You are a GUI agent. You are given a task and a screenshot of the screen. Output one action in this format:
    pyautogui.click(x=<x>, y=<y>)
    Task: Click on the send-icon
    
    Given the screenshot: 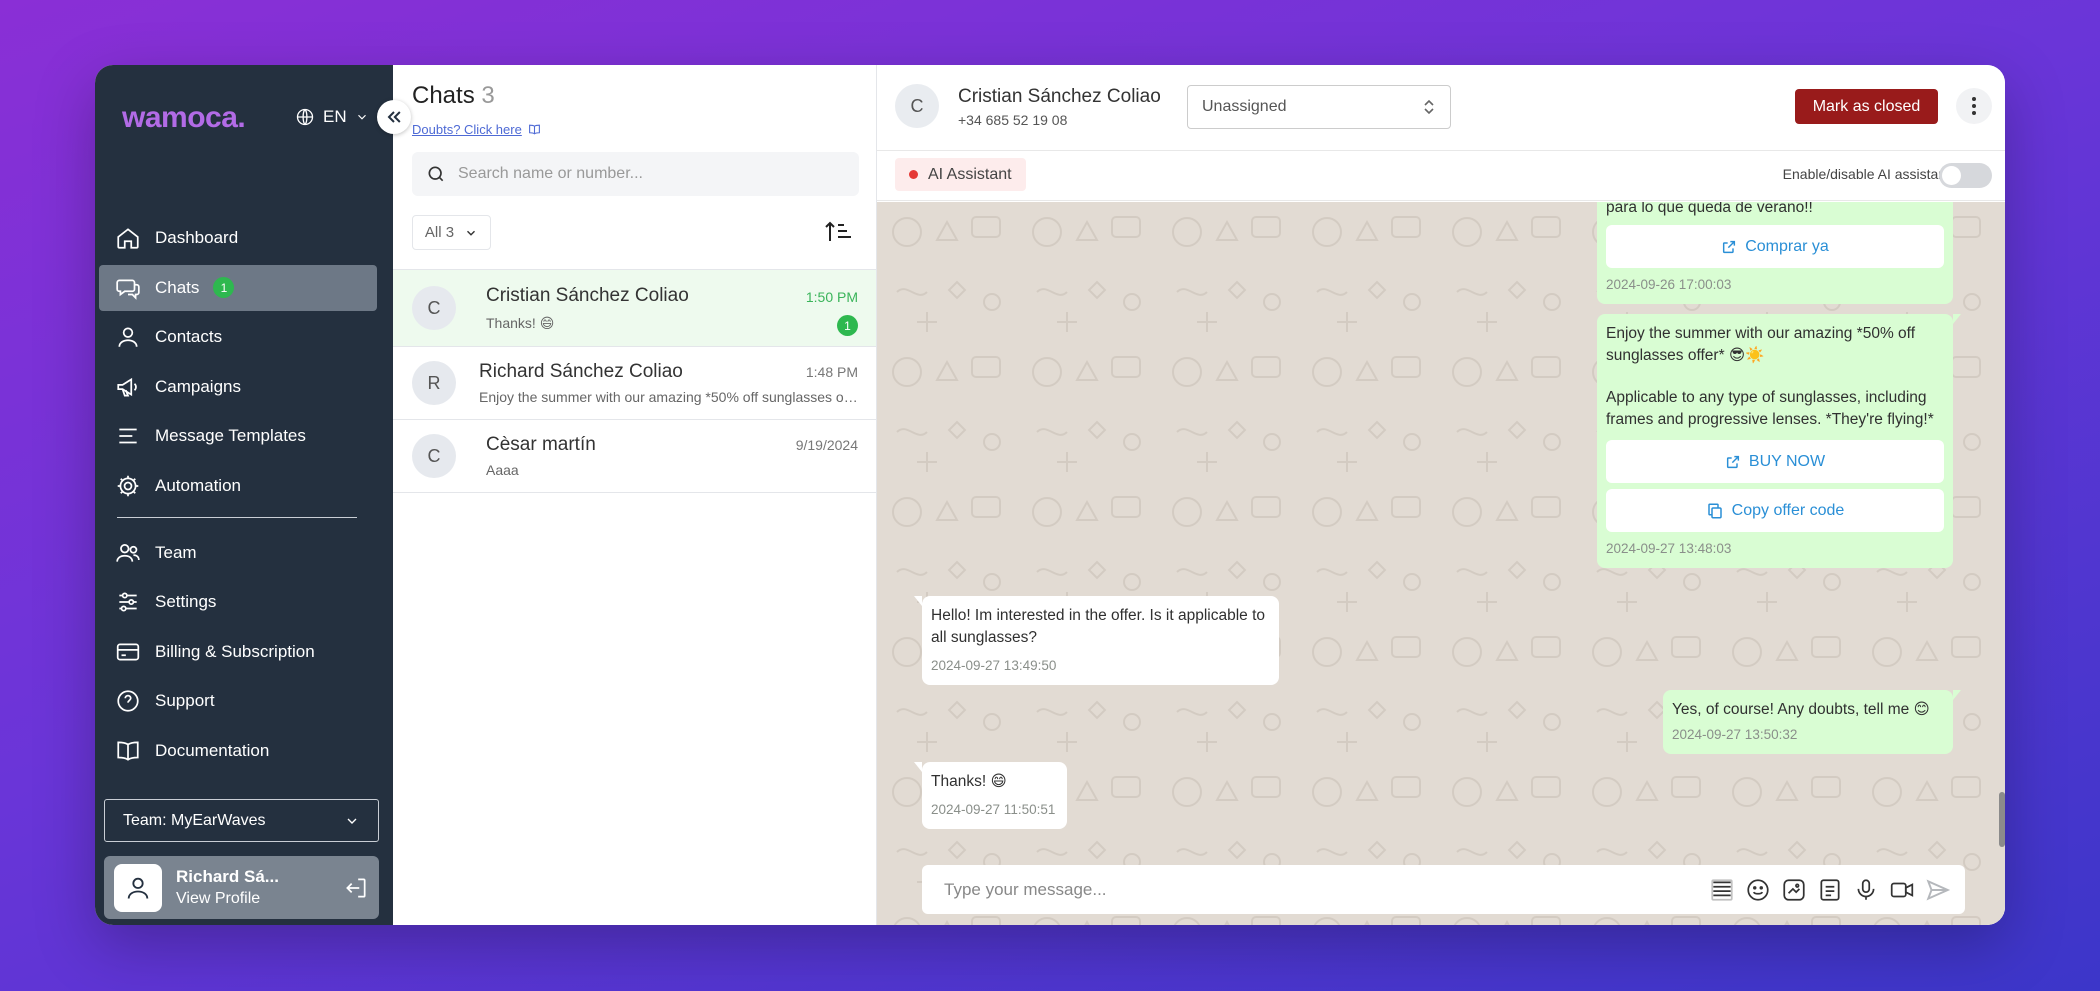 What is the action you would take?
    pyautogui.click(x=1938, y=890)
    